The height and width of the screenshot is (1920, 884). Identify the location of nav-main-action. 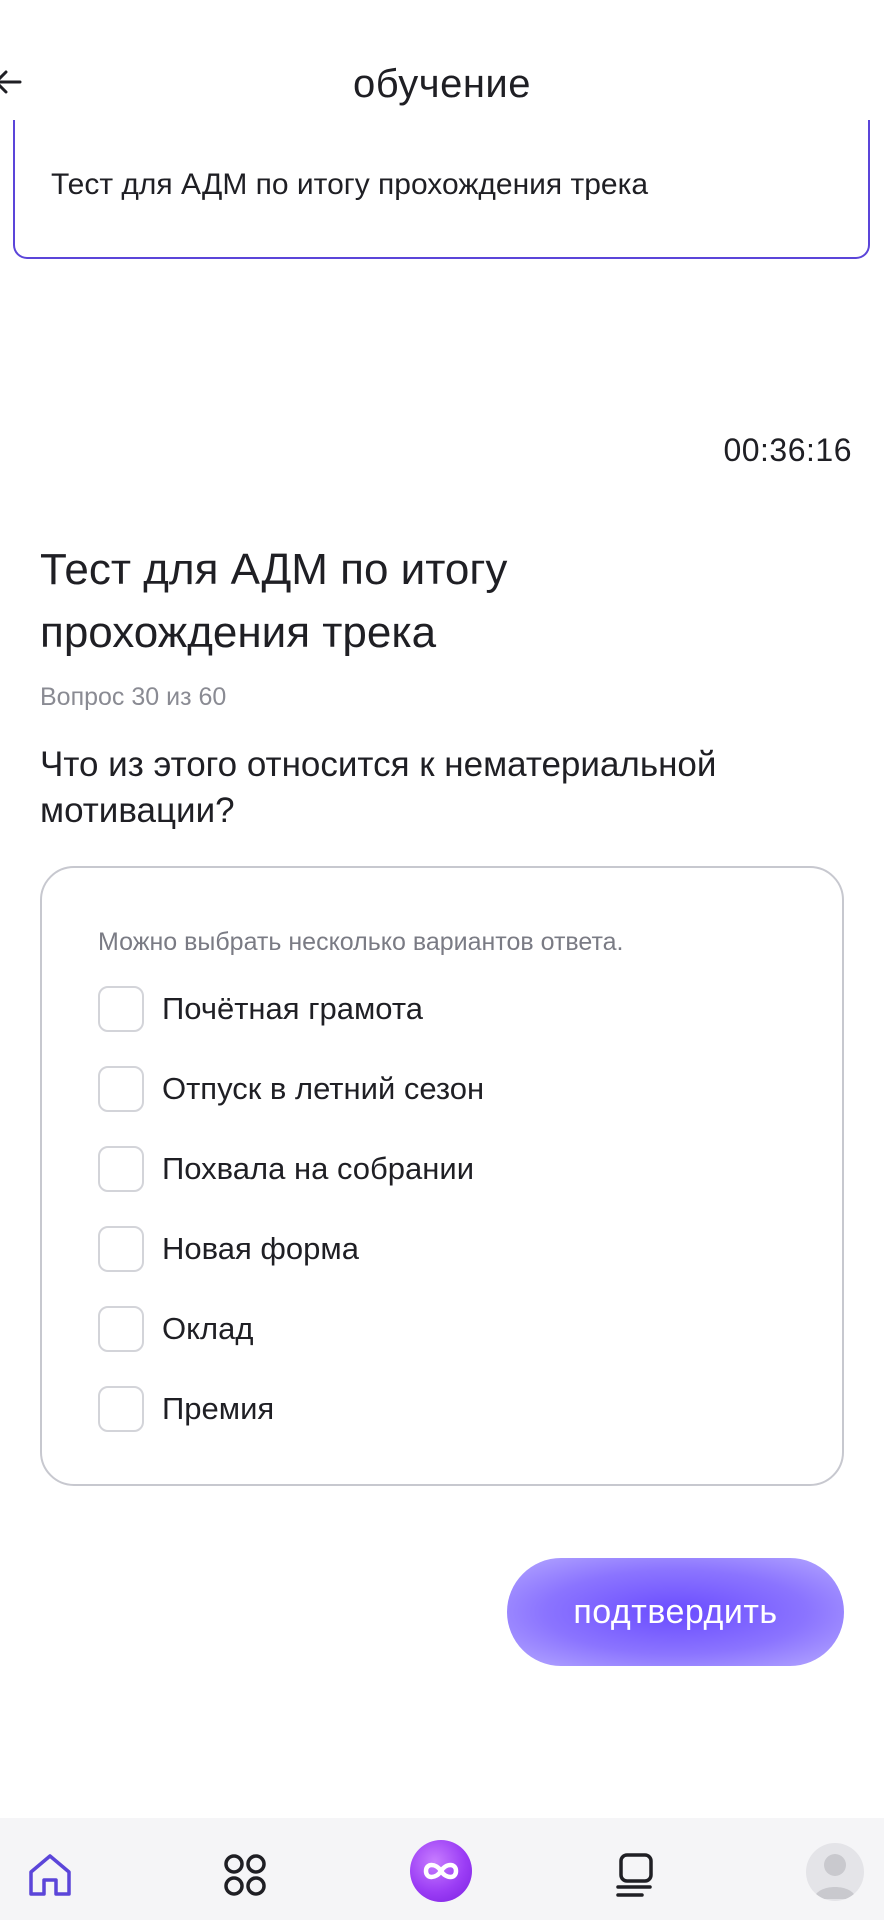
(441, 1871).